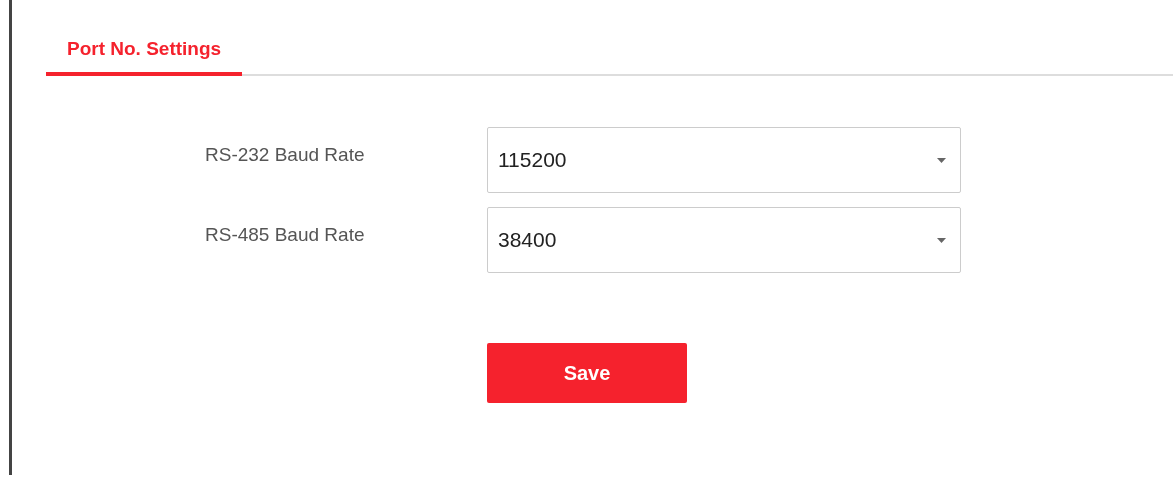  I want to click on field-label: RS-232 Baud Rate, so click(285, 155).